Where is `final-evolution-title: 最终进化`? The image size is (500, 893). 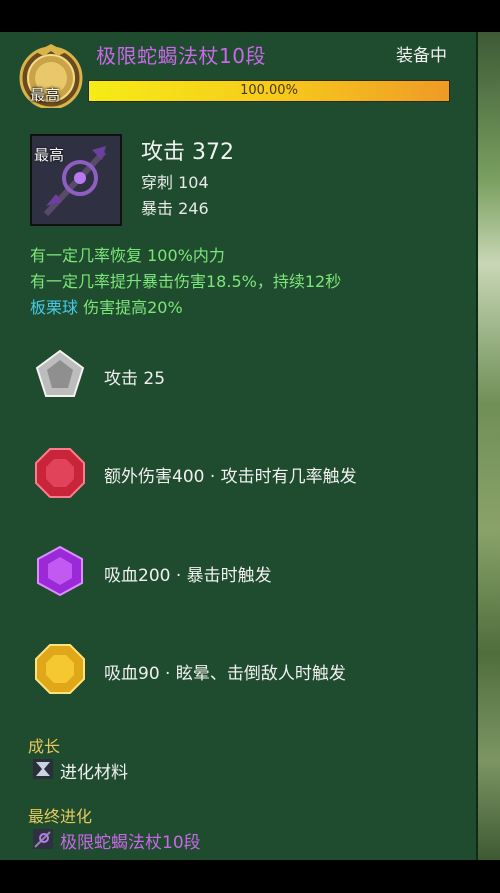
final-evolution-title: 最终进化 is located at coordinates (60, 816).